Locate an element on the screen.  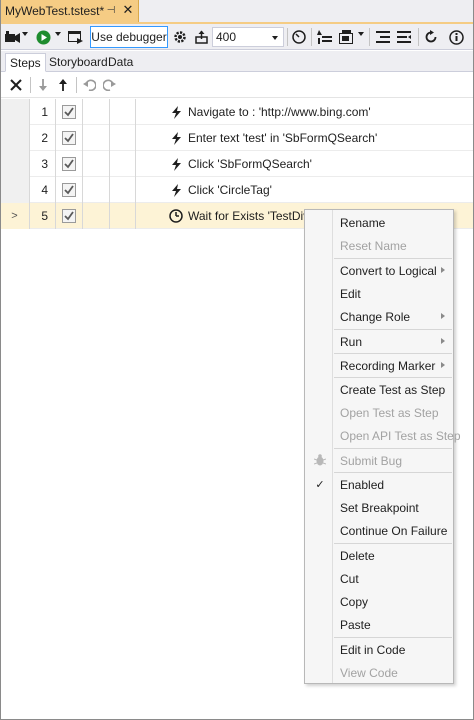
run-to-window-button is located at coordinates (75, 37).